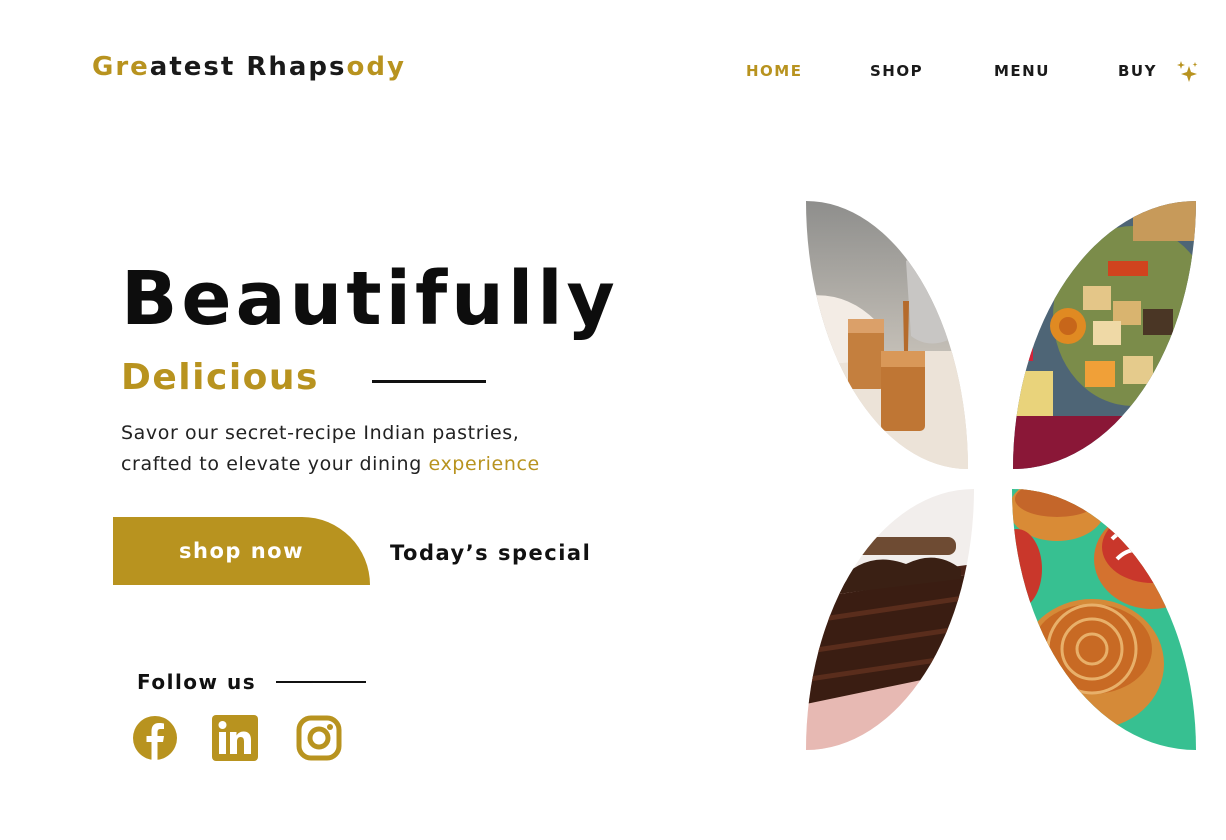 Image resolution: width=1226 pixels, height=840 pixels. I want to click on nav-home: HOME, so click(774, 71).